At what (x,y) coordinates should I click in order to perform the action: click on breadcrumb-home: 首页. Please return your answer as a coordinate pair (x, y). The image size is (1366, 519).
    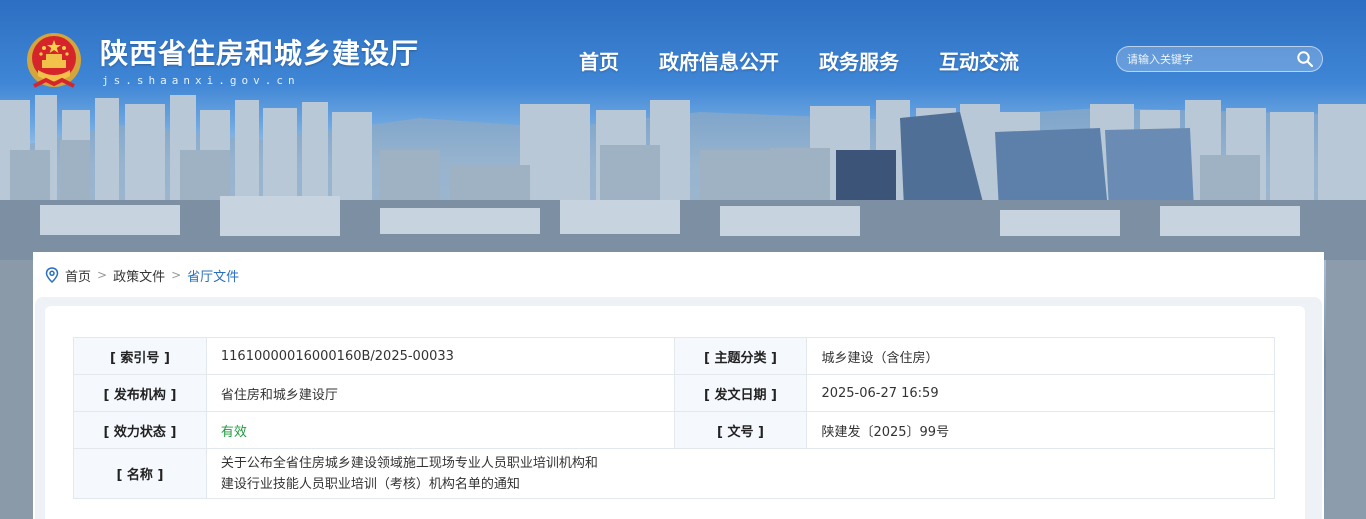
    Looking at the image, I should click on (78, 275).